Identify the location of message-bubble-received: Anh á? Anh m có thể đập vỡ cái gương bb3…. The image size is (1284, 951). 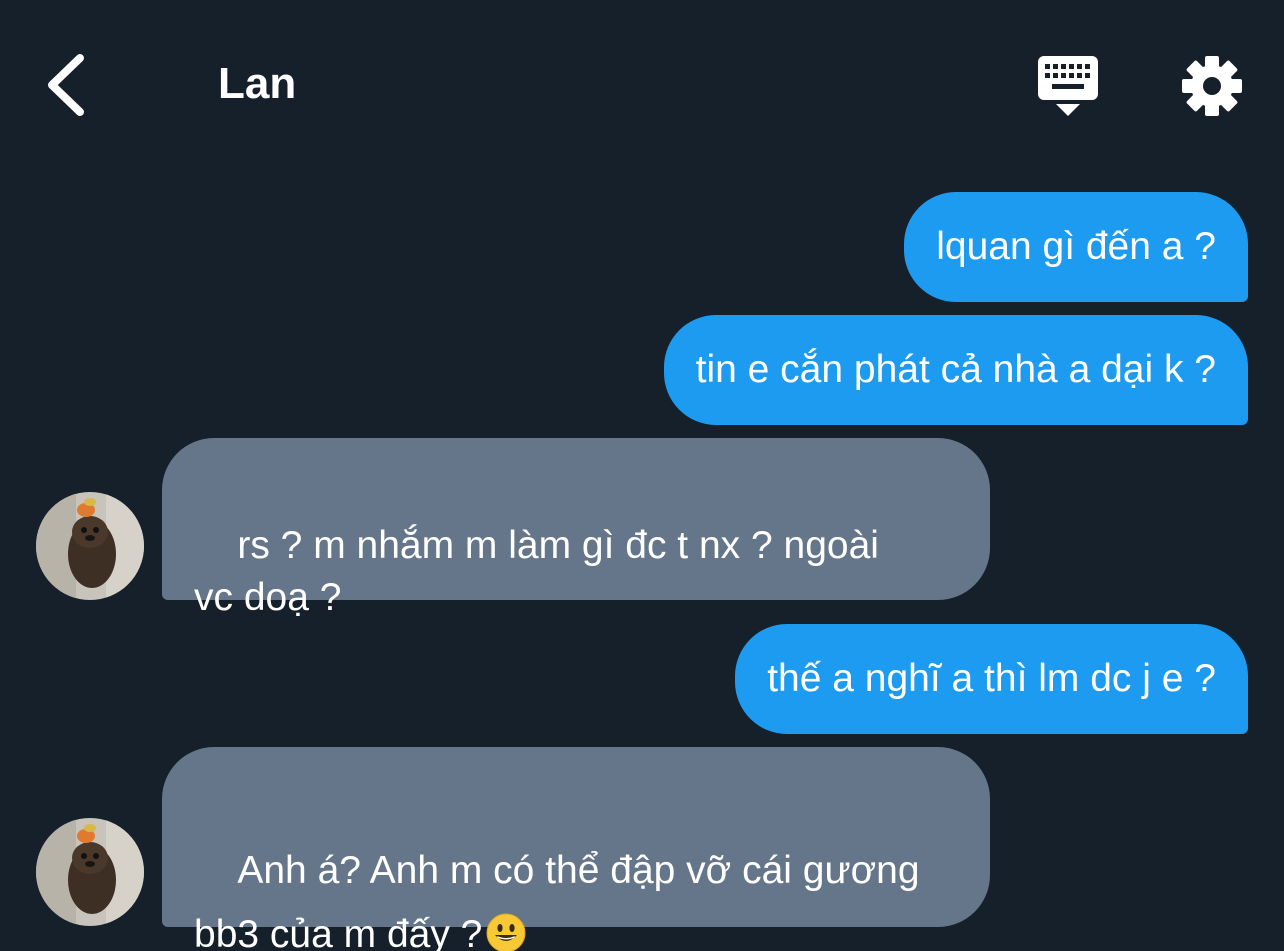
(576, 849).